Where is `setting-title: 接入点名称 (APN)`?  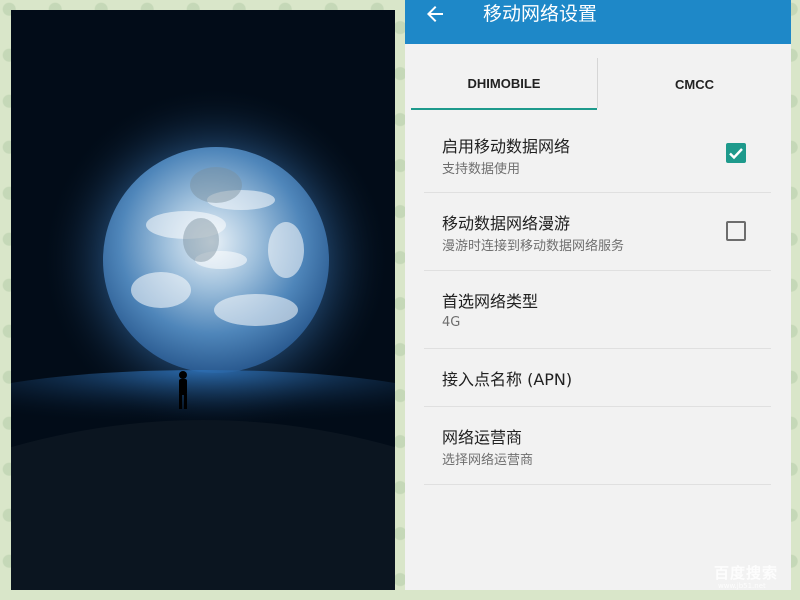
setting-title: 接入点名称 (APN) is located at coordinates (507, 379).